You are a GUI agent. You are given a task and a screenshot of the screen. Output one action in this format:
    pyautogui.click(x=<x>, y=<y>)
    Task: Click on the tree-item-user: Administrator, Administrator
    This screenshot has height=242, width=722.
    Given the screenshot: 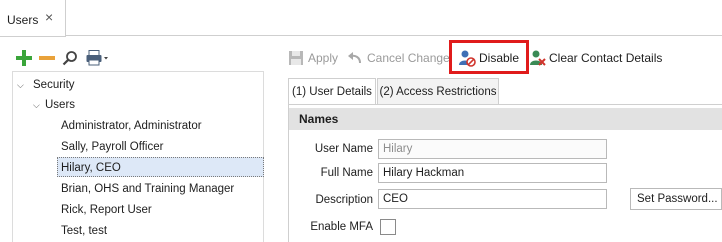 What is the action you would take?
    pyautogui.click(x=131, y=126)
    